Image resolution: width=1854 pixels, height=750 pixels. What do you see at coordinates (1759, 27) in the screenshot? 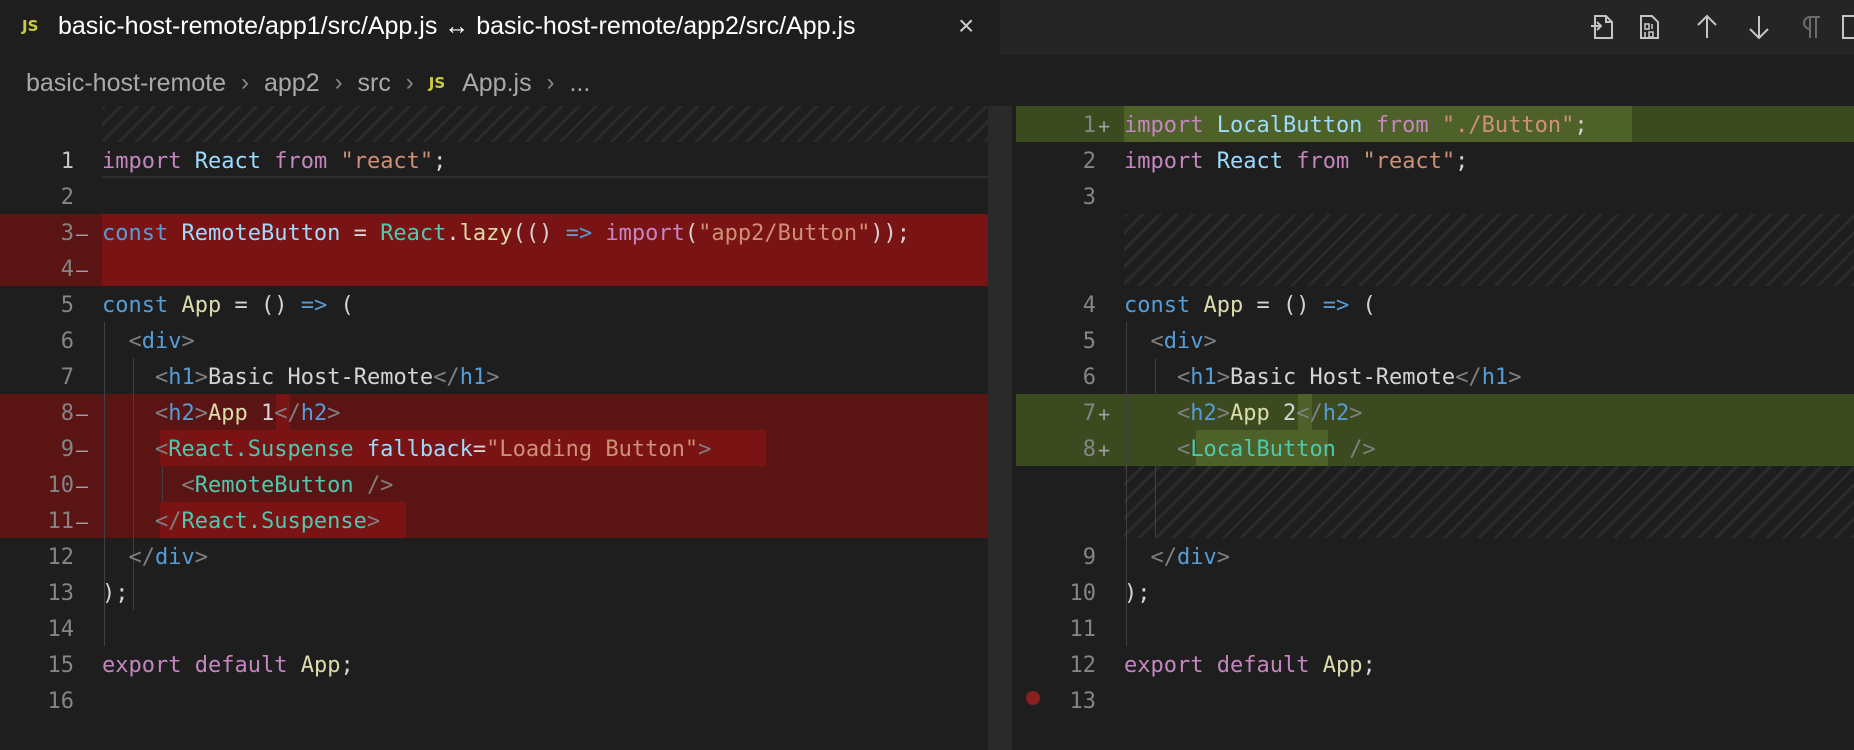
I see `next-change-icon` at bounding box center [1759, 27].